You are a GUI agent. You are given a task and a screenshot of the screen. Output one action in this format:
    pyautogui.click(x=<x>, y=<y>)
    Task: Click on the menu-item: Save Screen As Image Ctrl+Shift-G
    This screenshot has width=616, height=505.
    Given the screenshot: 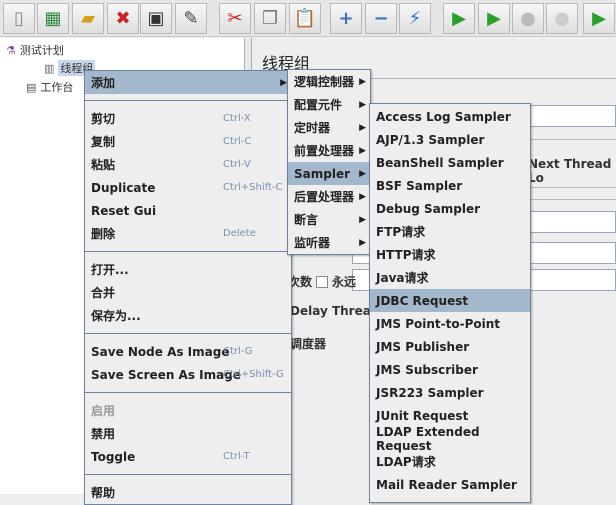 What is the action you would take?
    pyautogui.click(x=188, y=374)
    